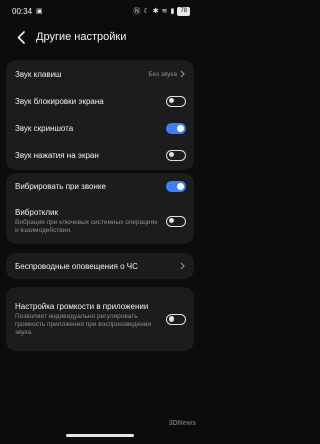 The image size is (320, 444). Describe the element at coordinates (57, 155) in the screenshot. I see `touch-sound-label: Звук нажатия на экран` at that location.